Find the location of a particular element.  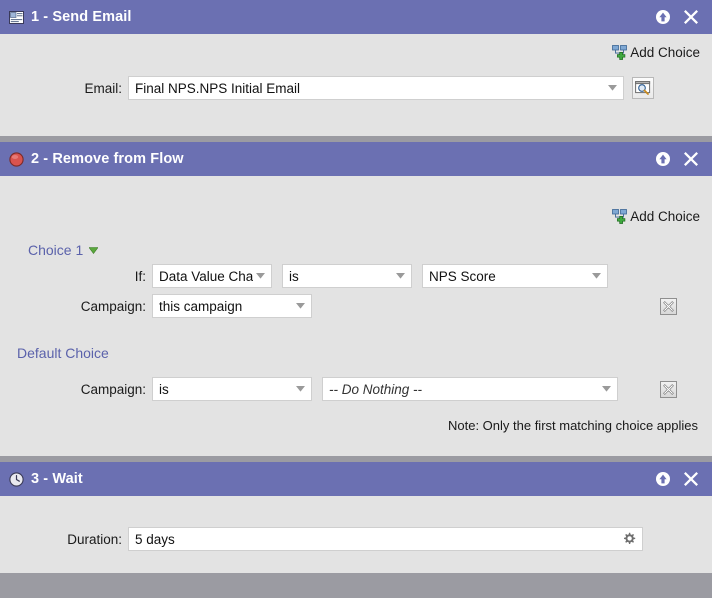

choice-1-delete-button is located at coordinates (668, 306).